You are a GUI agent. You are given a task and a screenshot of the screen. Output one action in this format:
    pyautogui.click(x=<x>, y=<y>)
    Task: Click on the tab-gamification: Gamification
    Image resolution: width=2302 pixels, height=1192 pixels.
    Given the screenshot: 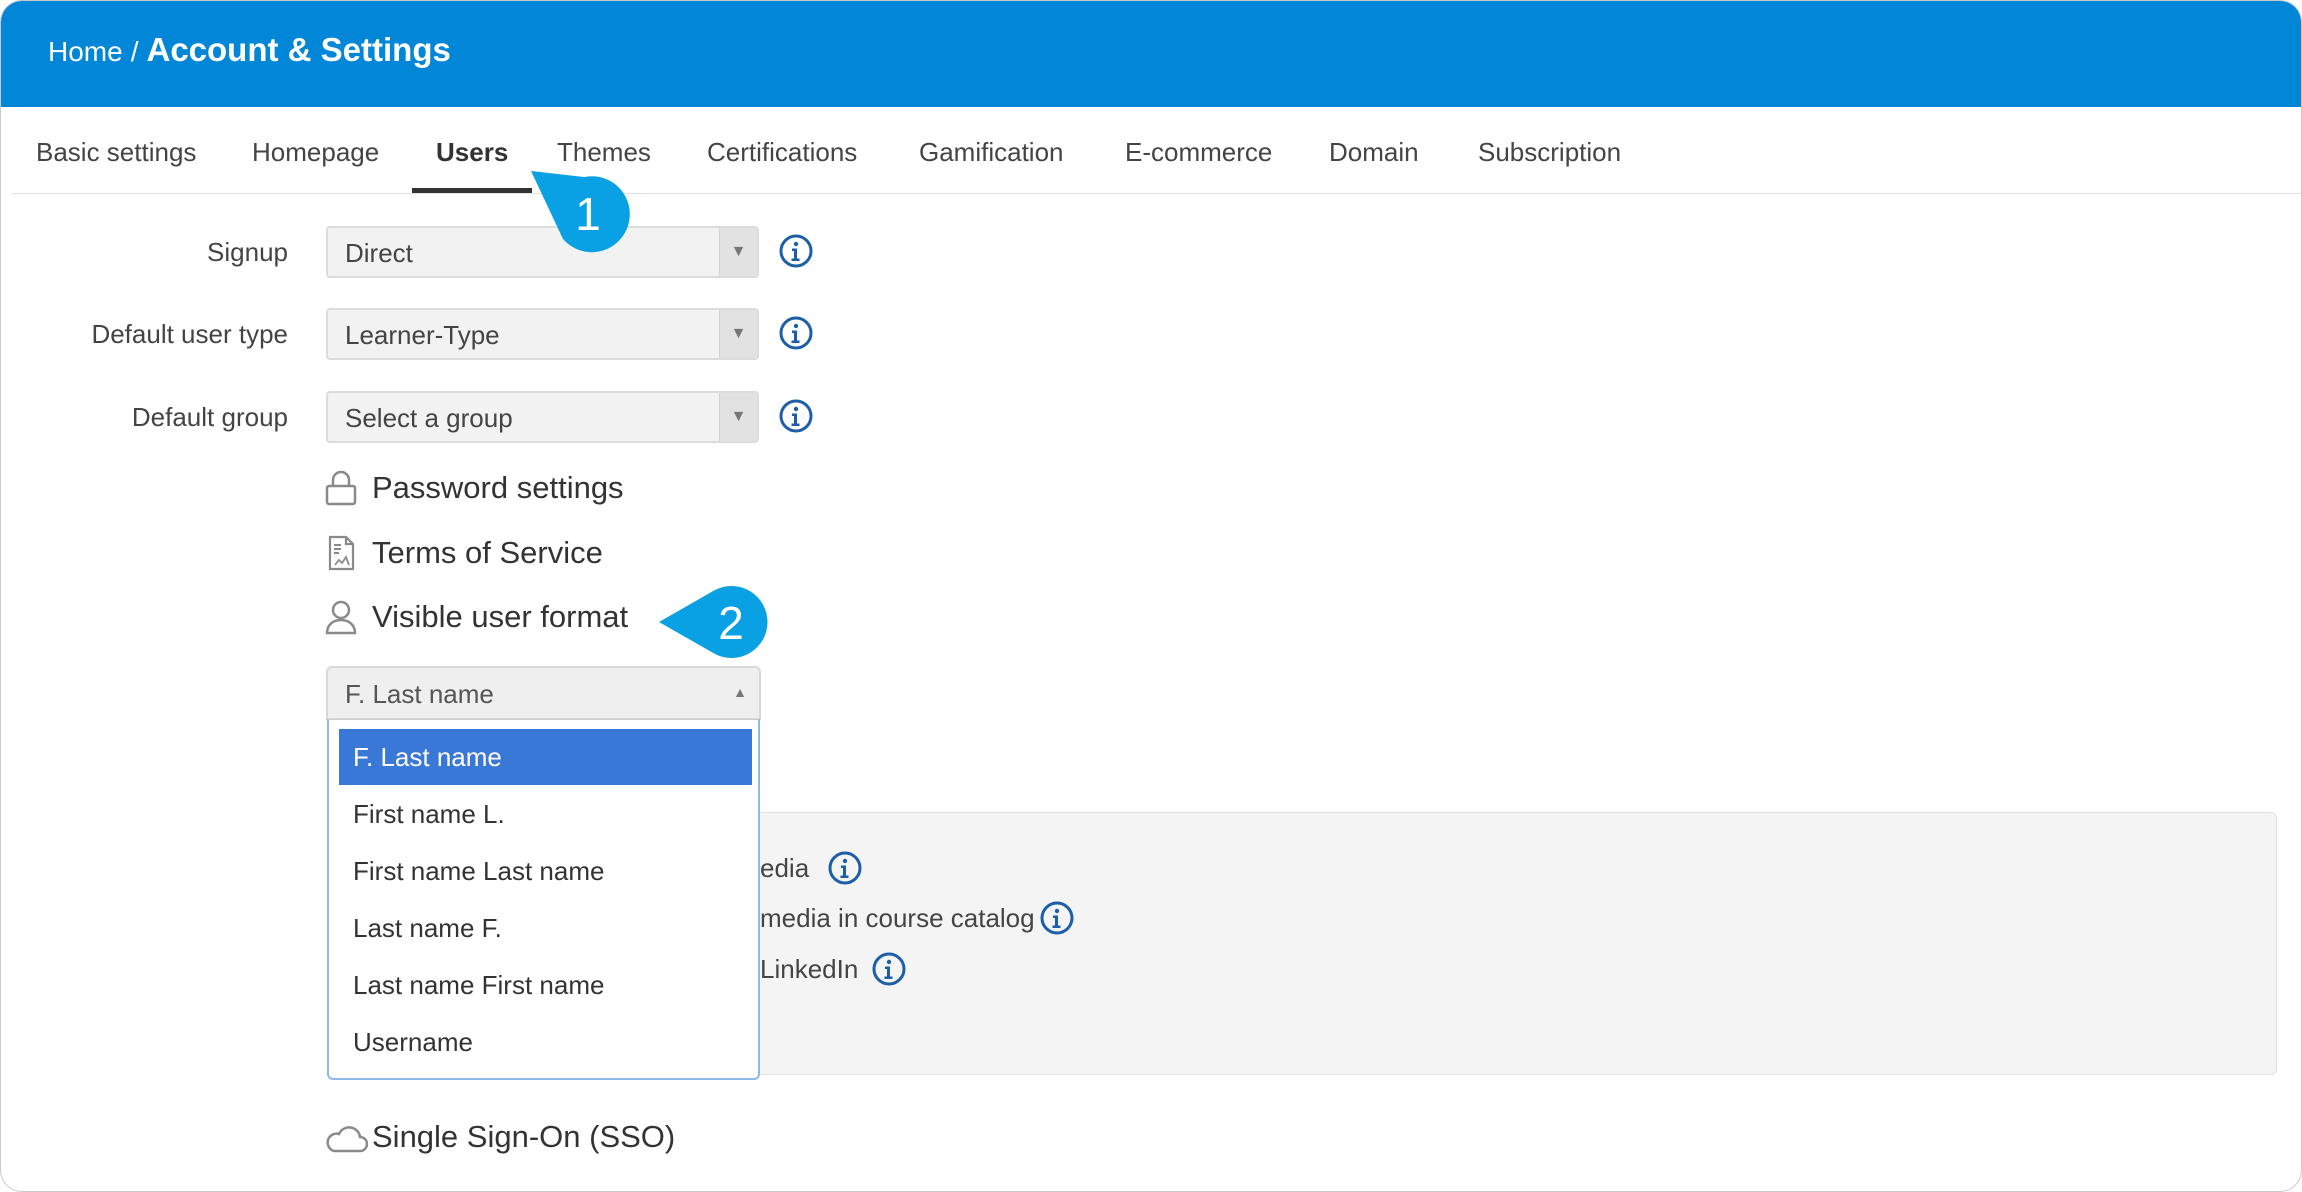 What is the action you would take?
    pyautogui.click(x=991, y=152)
    